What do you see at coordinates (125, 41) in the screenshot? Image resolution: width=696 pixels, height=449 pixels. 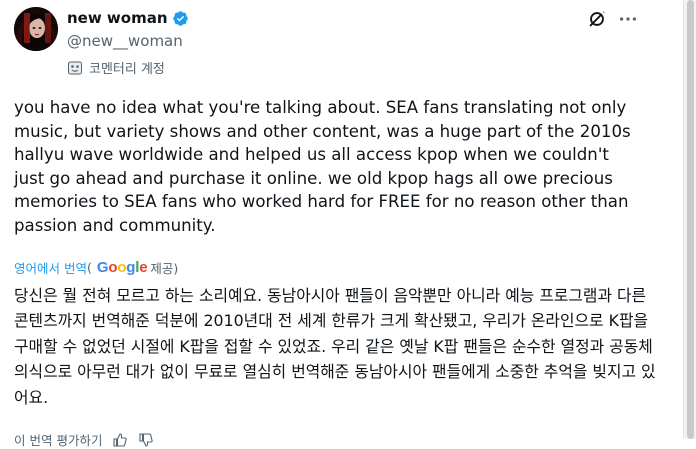 I see `author-handle: @new__woman` at bounding box center [125, 41].